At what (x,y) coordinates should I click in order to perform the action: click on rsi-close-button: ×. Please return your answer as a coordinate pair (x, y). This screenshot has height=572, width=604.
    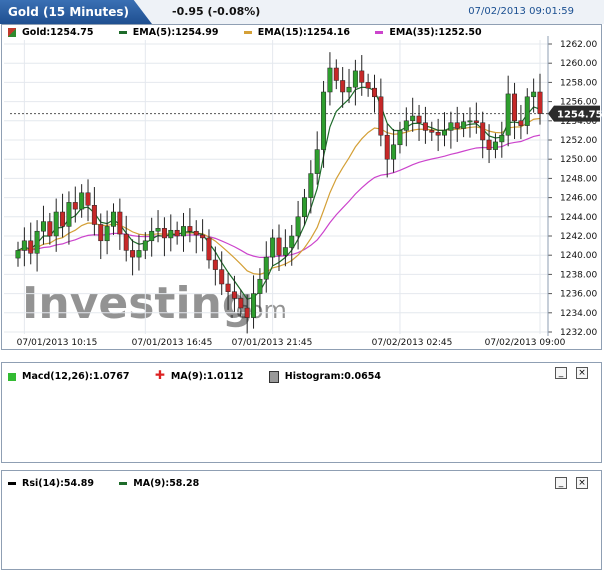
    Looking at the image, I should click on (582, 483).